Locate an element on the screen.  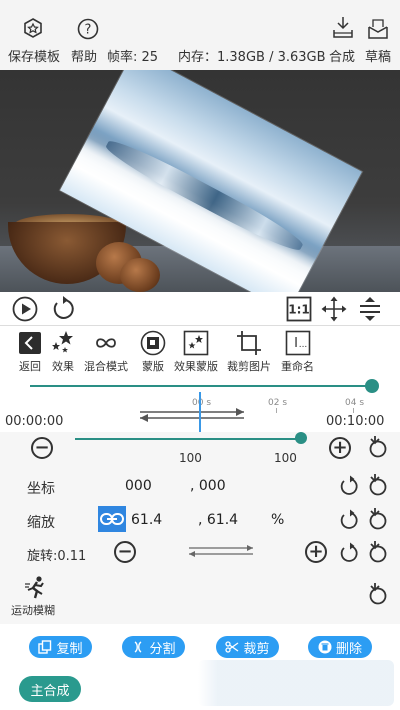
timeline-start-time: 00:00:00 is located at coordinates (34, 421).